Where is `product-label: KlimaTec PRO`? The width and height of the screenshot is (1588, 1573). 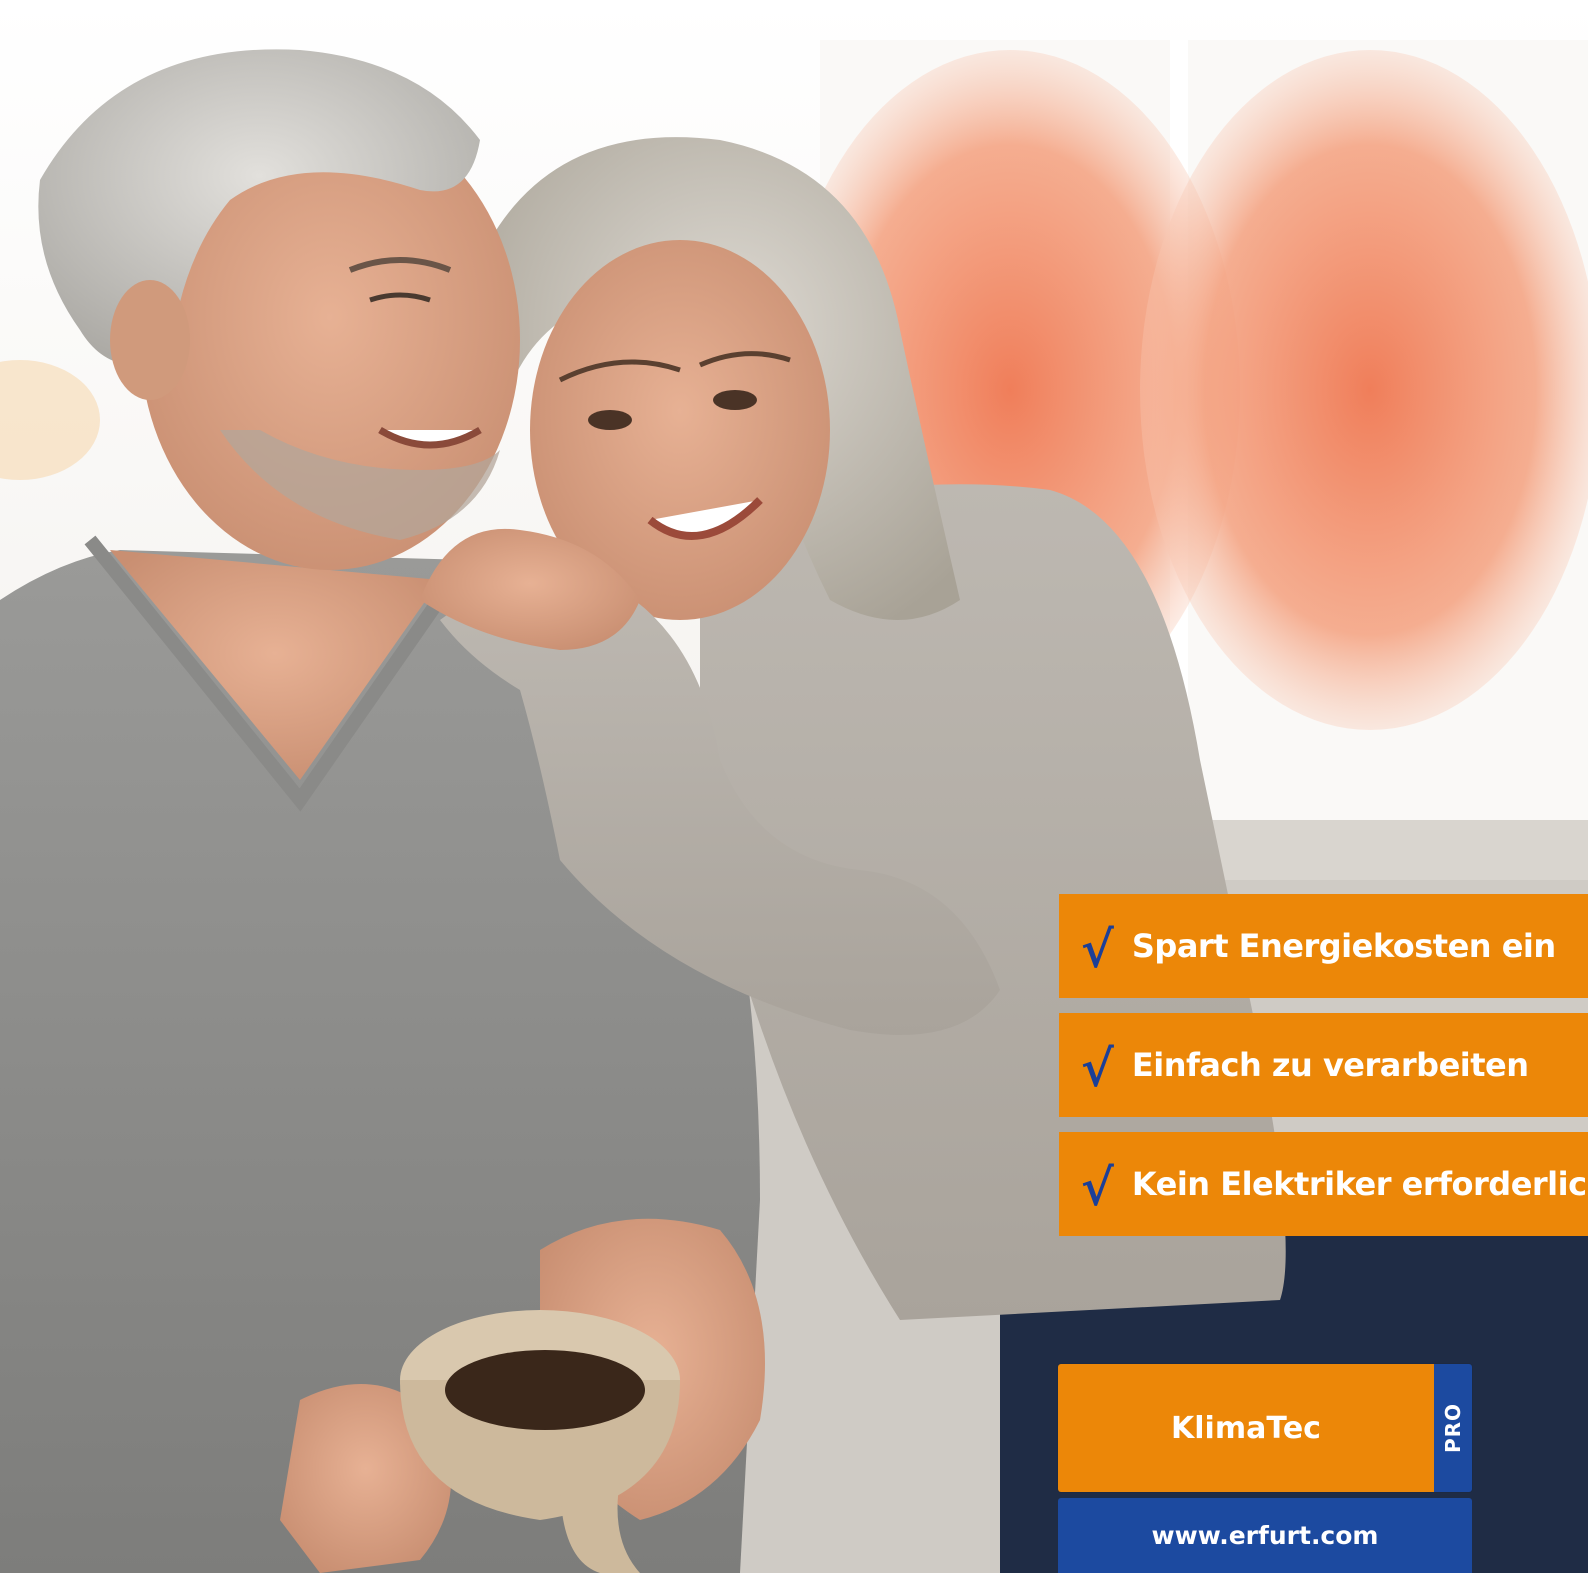 product-label: KlimaTec PRO is located at coordinates (1265, 1428).